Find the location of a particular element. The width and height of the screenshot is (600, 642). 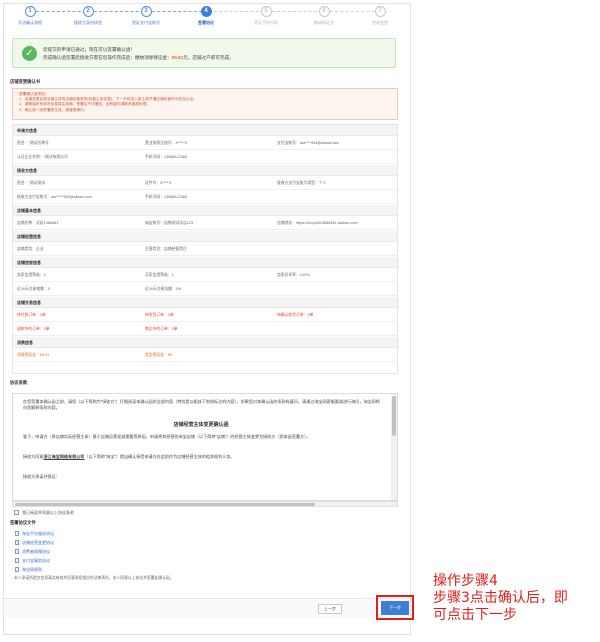

step-5: 5 验证手机号码 is located at coordinates (266, 16).